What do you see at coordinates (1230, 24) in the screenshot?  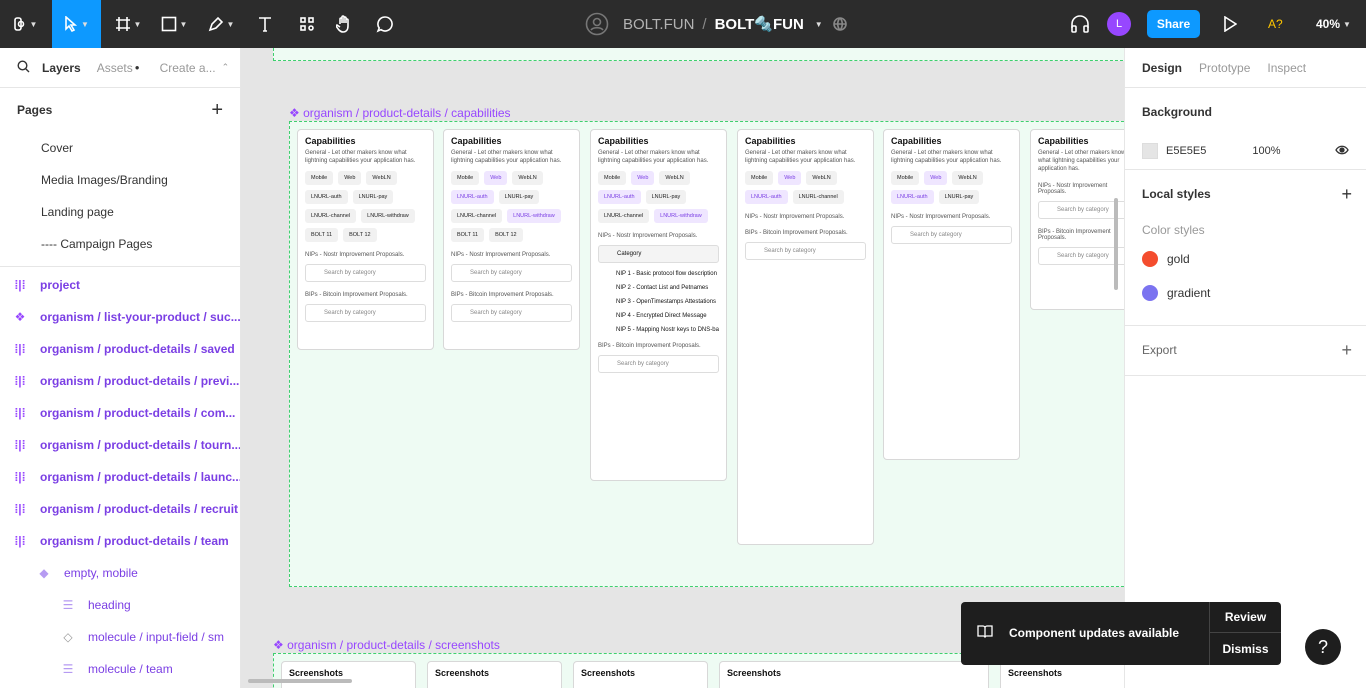 I see `present-play-icon` at bounding box center [1230, 24].